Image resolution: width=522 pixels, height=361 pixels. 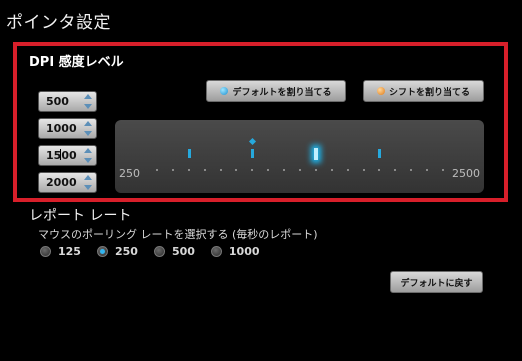 I want to click on report-rate-option-250: 250, so click(x=117, y=251).